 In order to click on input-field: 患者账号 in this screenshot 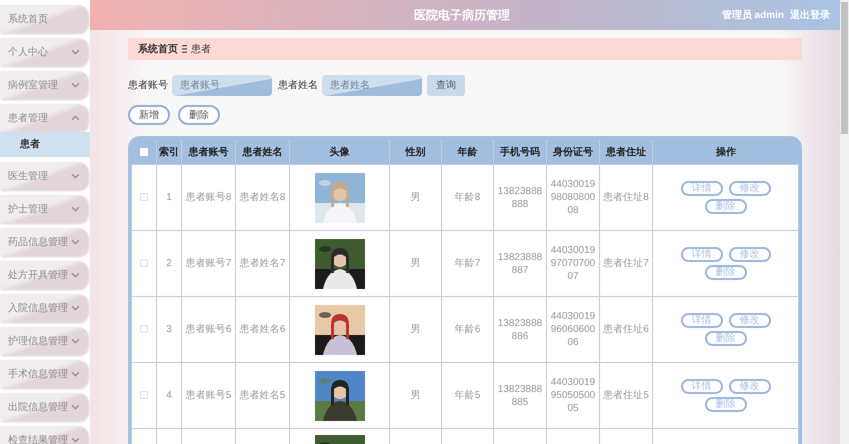, I will do `click(222, 85)`.